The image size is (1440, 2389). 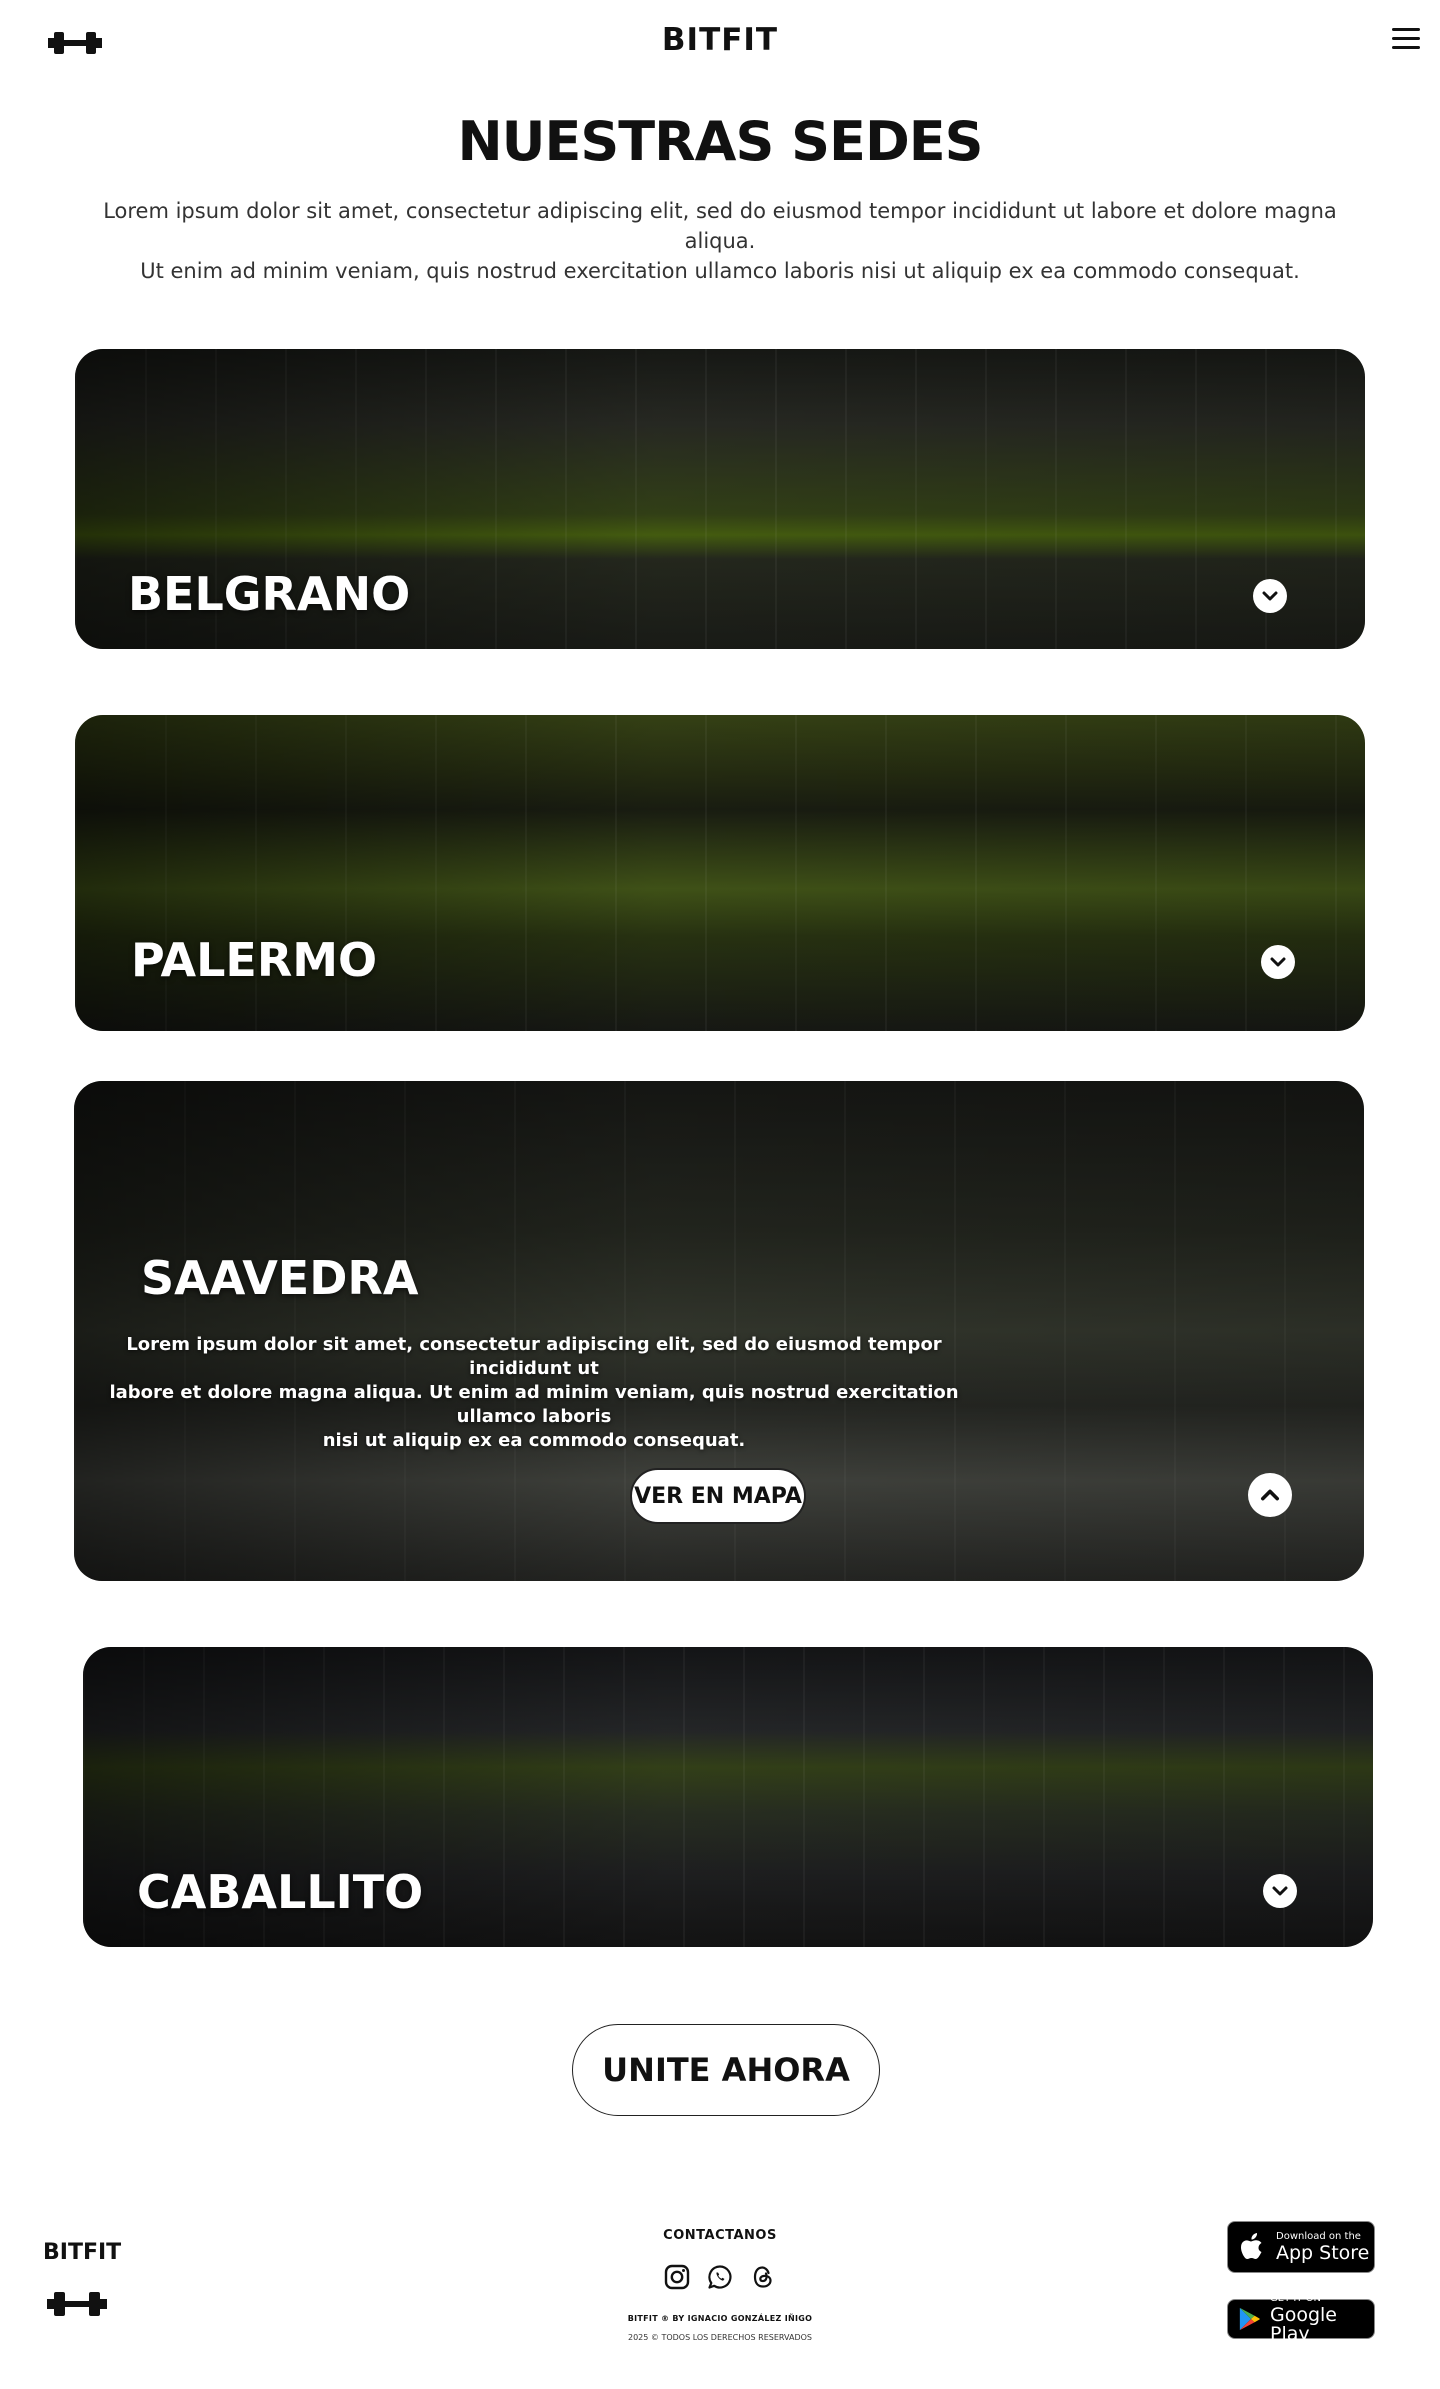 What do you see at coordinates (269, 594) in the screenshot?
I see `location-name: BELGRANO` at bounding box center [269, 594].